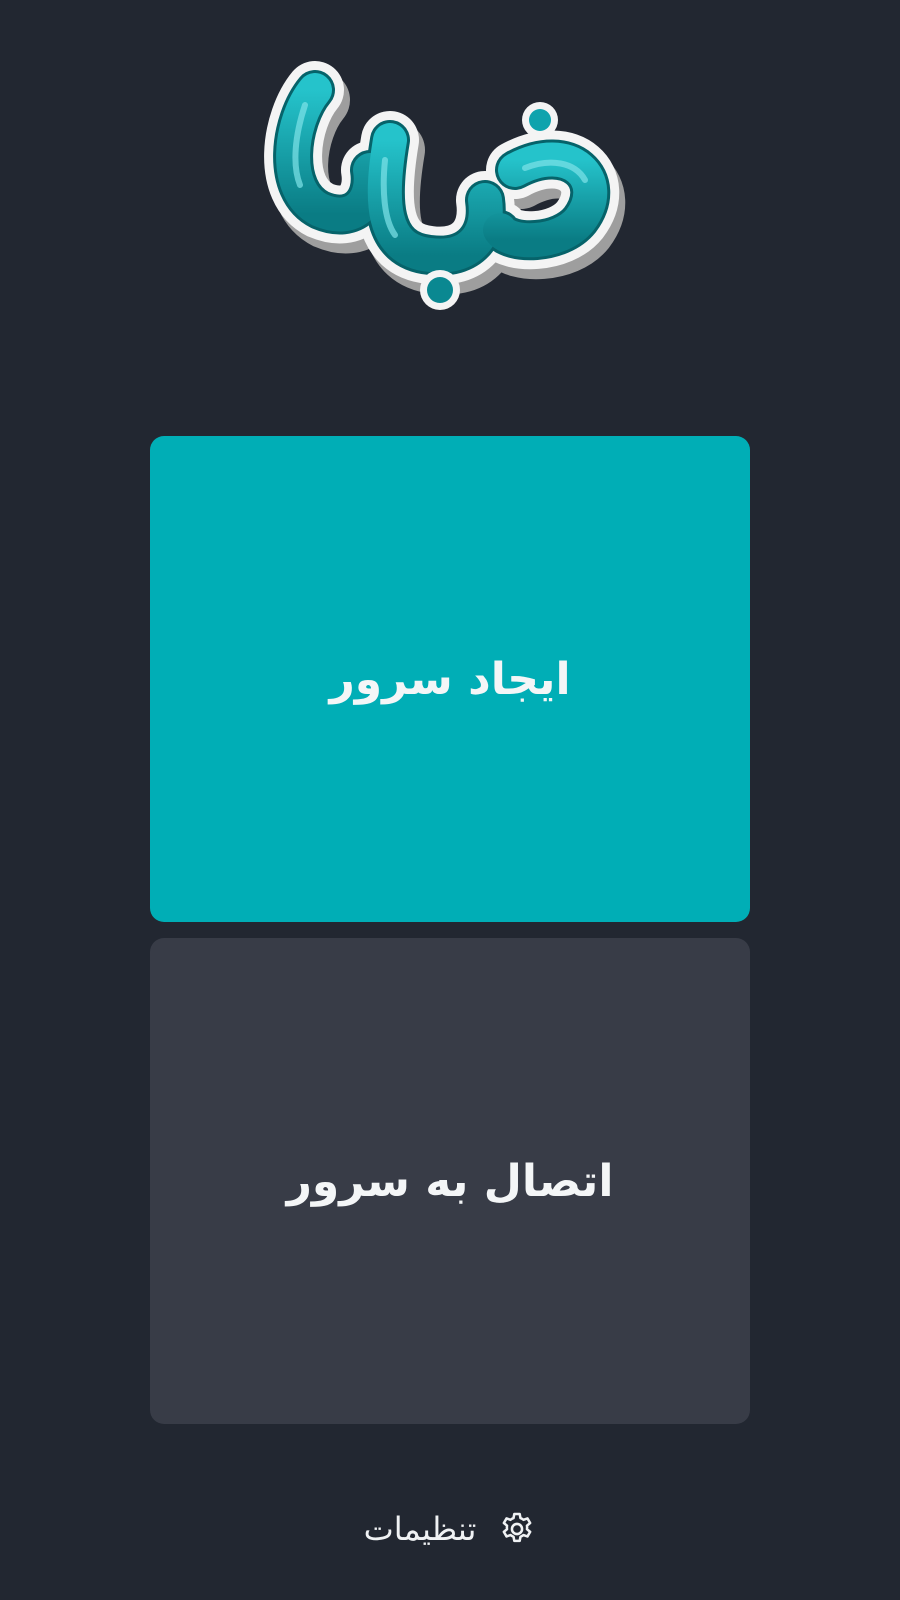 The image size is (900, 1600). What do you see at coordinates (517, 1527) in the screenshot?
I see `gear-icon` at bounding box center [517, 1527].